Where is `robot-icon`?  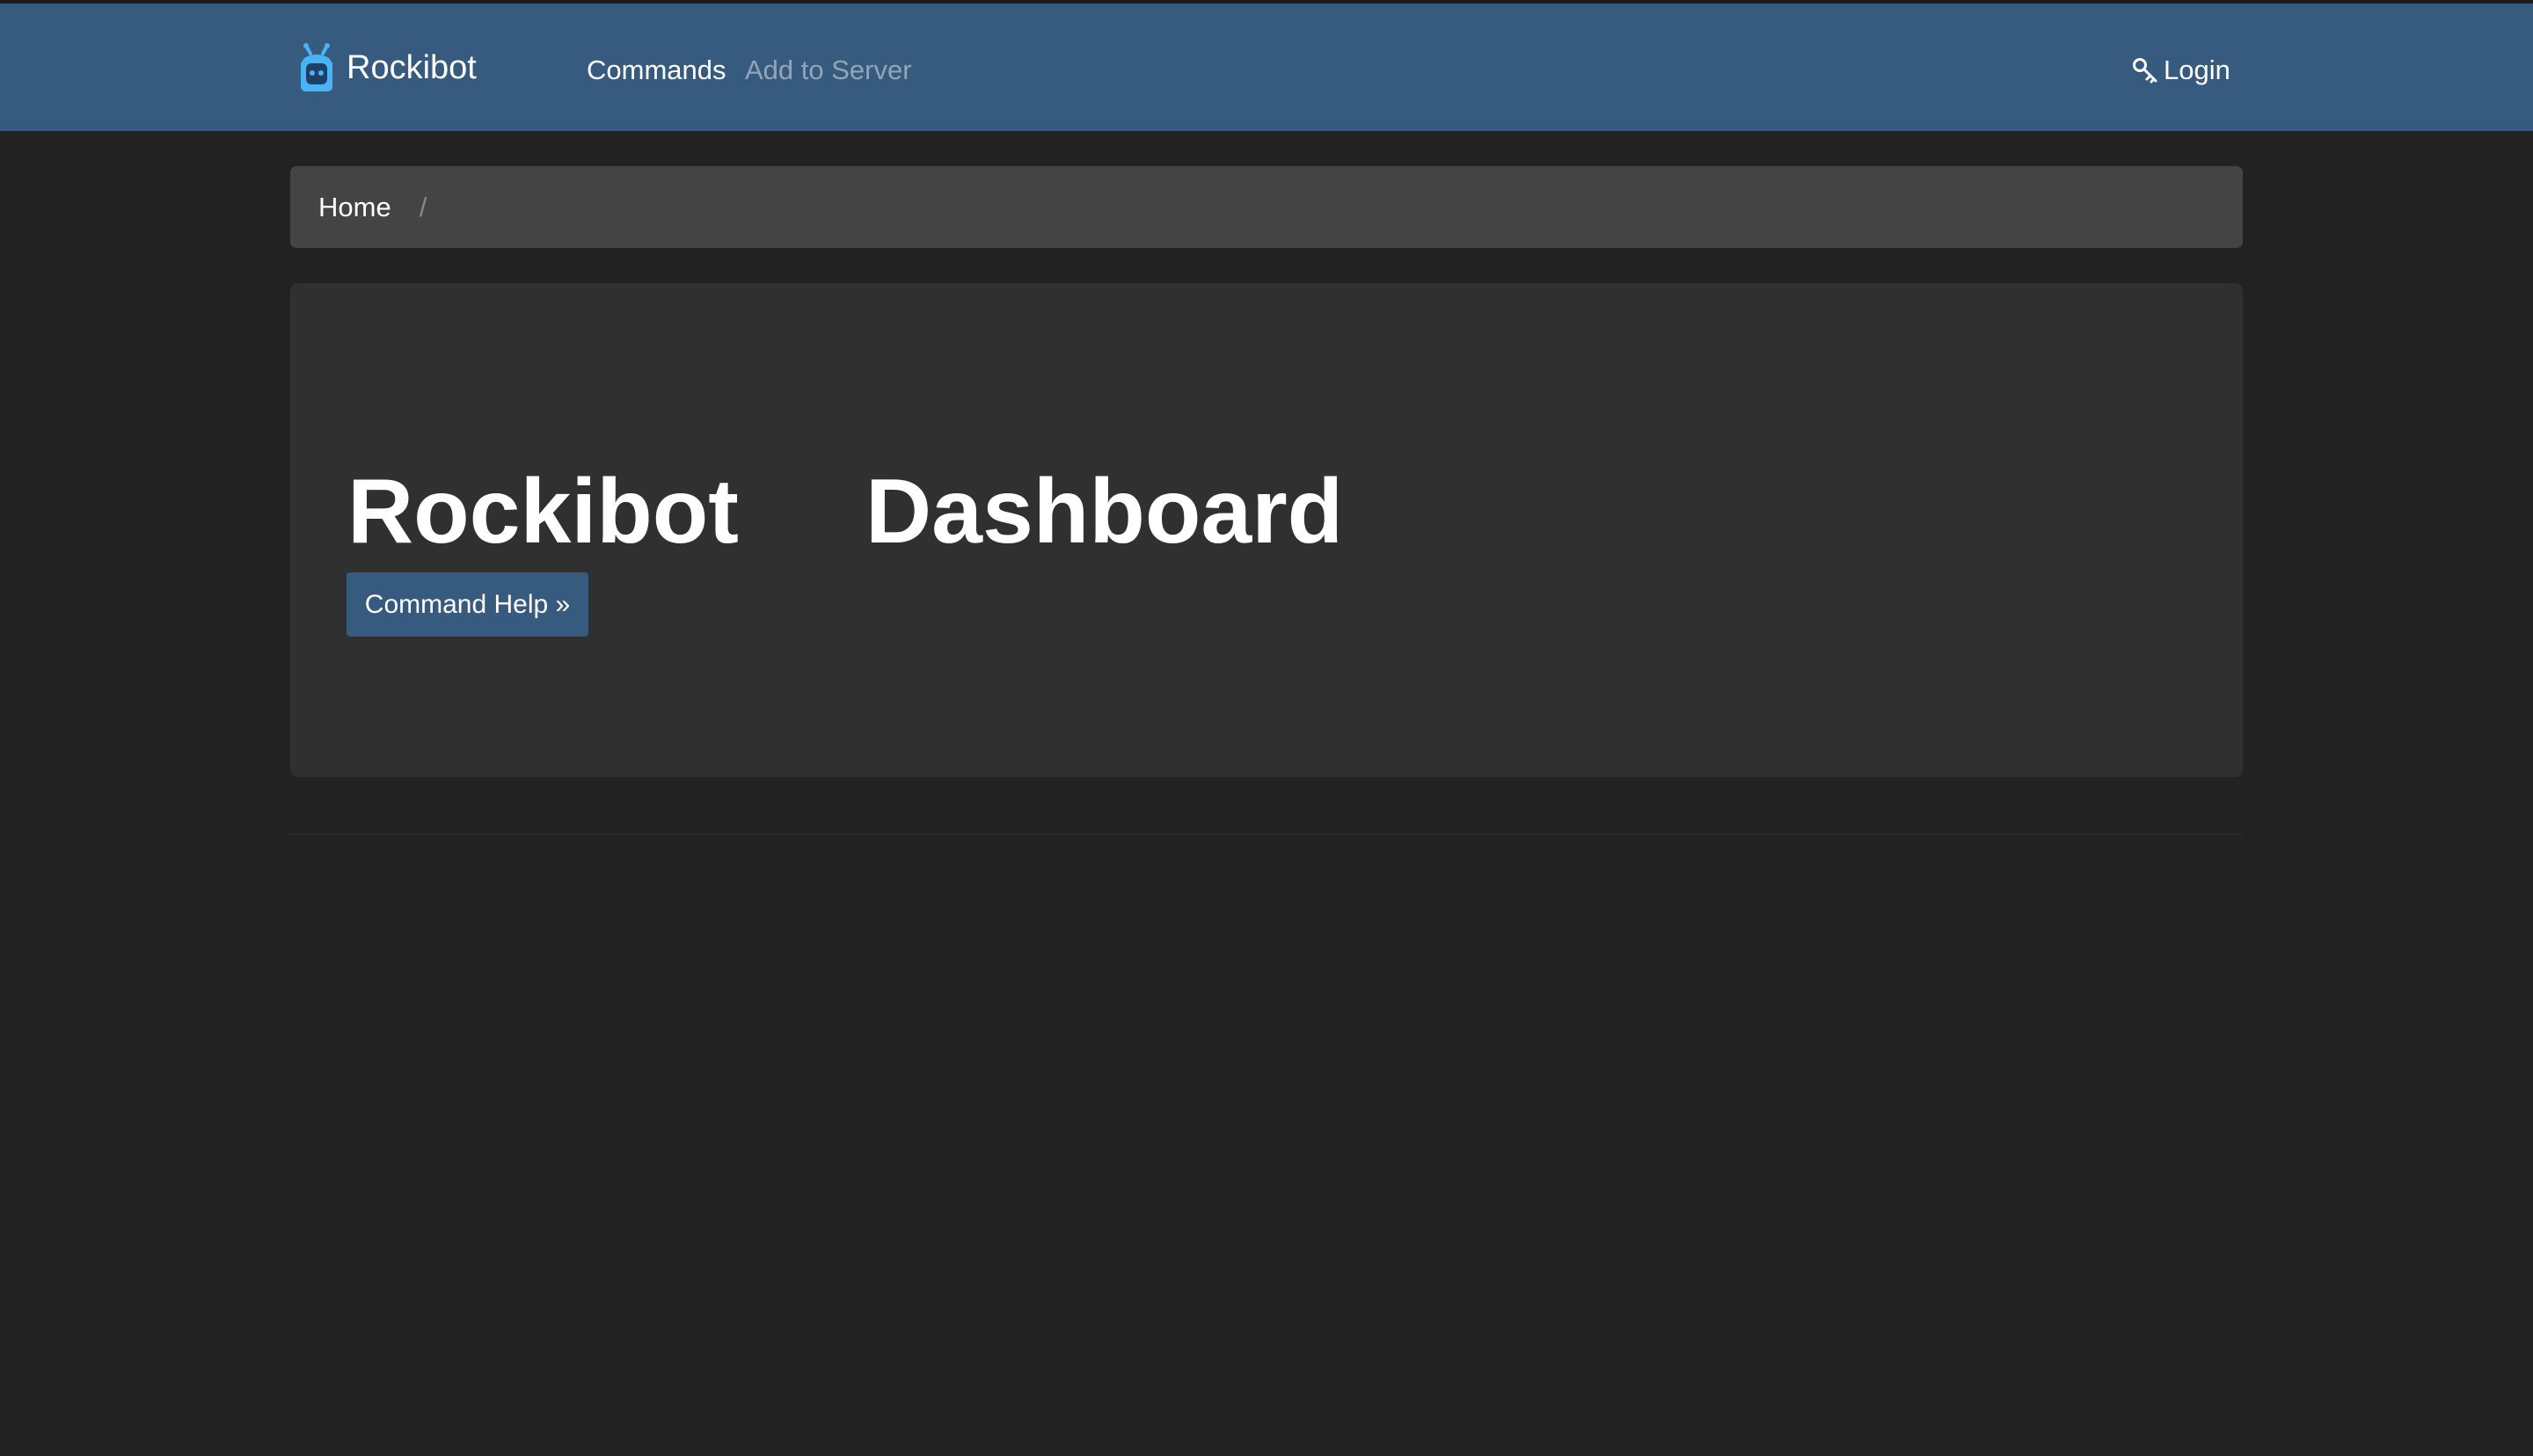
robot-icon is located at coordinates (317, 67).